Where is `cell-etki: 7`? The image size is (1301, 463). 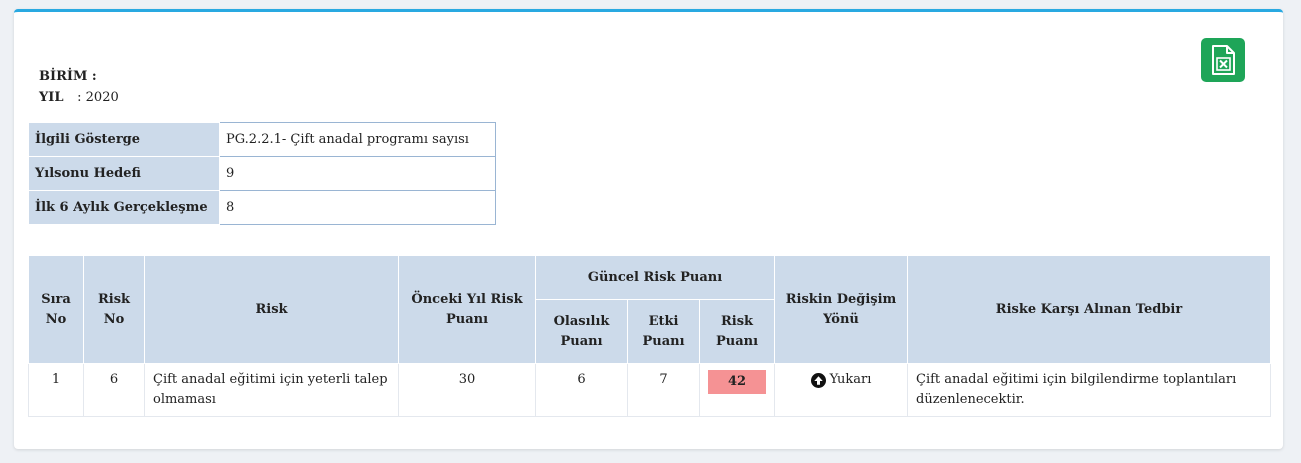 cell-etki: 7 is located at coordinates (663, 390).